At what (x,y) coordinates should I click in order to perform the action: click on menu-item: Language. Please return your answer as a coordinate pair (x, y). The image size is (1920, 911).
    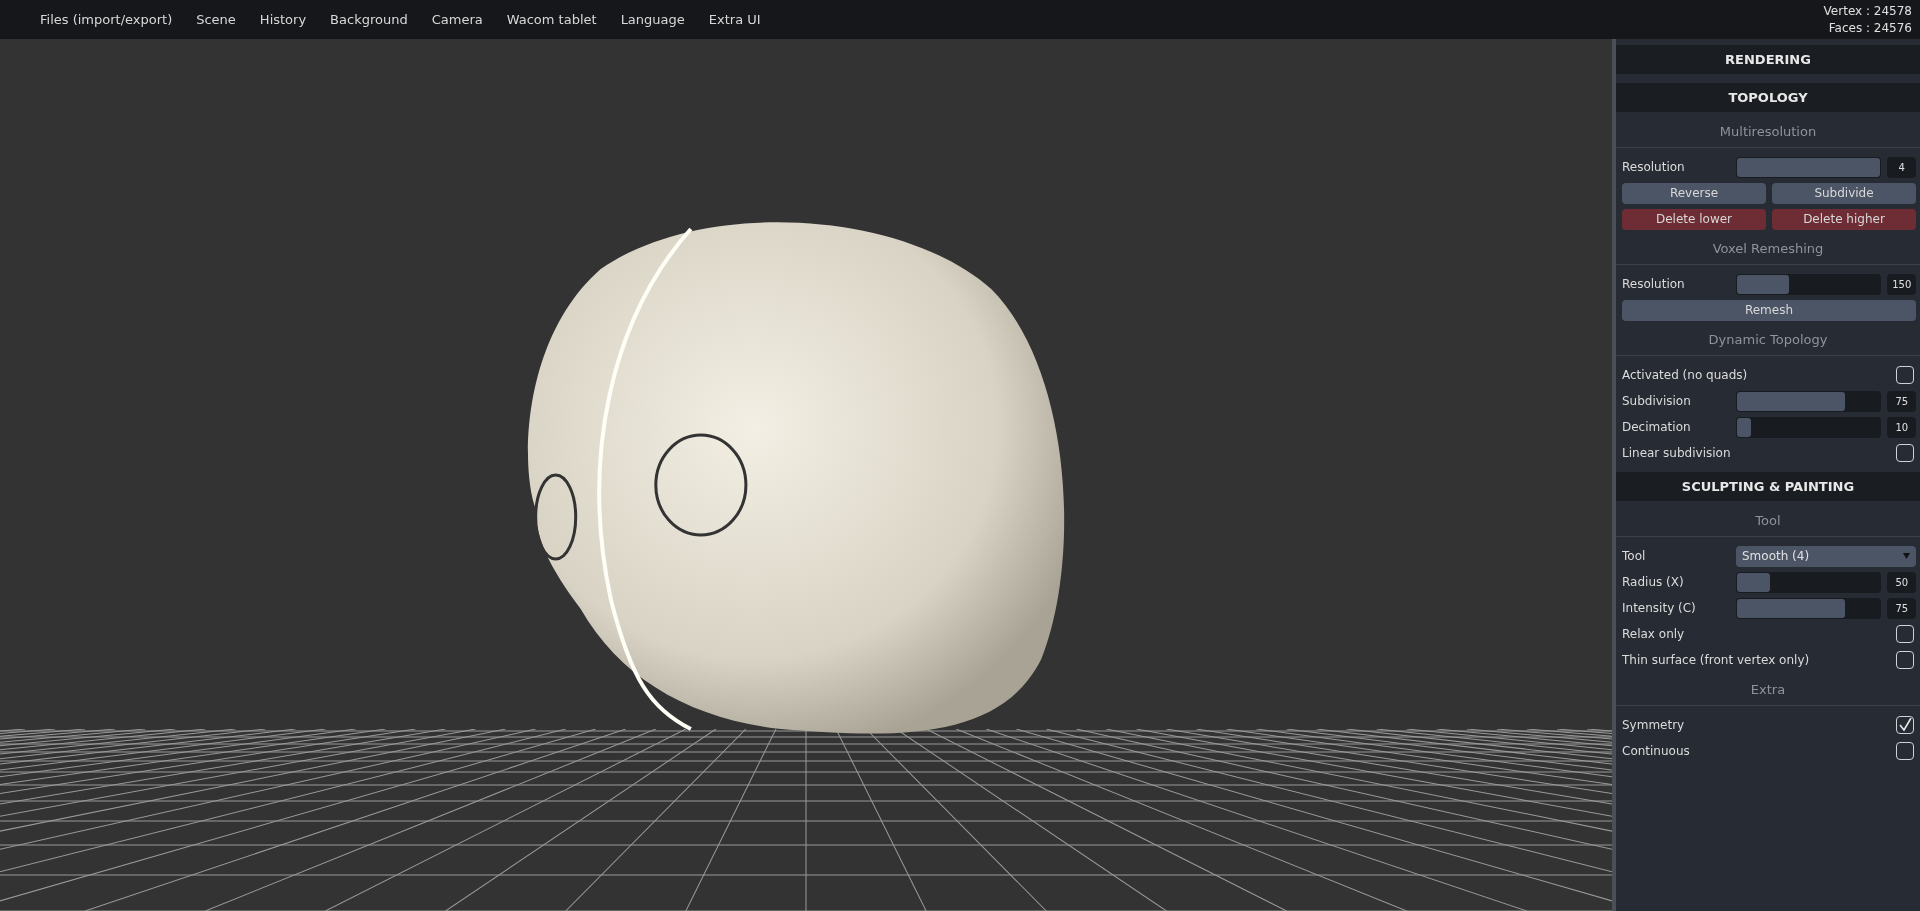
    Looking at the image, I should click on (652, 19).